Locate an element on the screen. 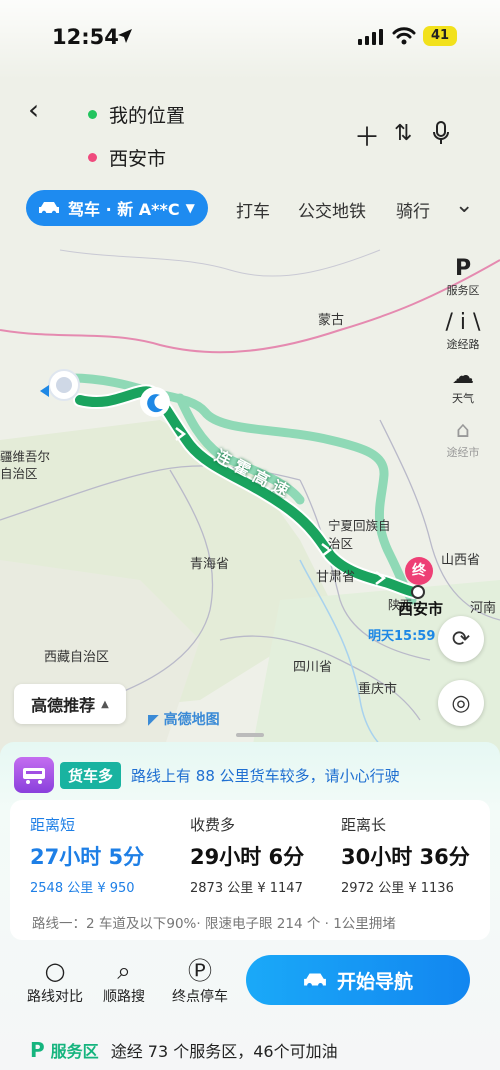 The image size is (500, 1070). road-icon: / i \ is located at coordinates (463, 322).